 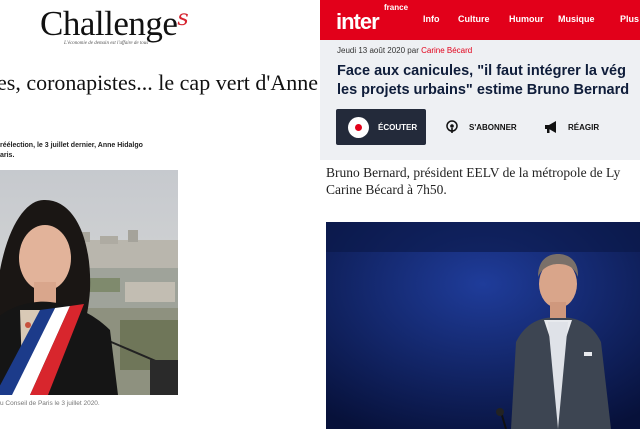 What do you see at coordinates (452, 126) in the screenshot?
I see `podcast-icon` at bounding box center [452, 126].